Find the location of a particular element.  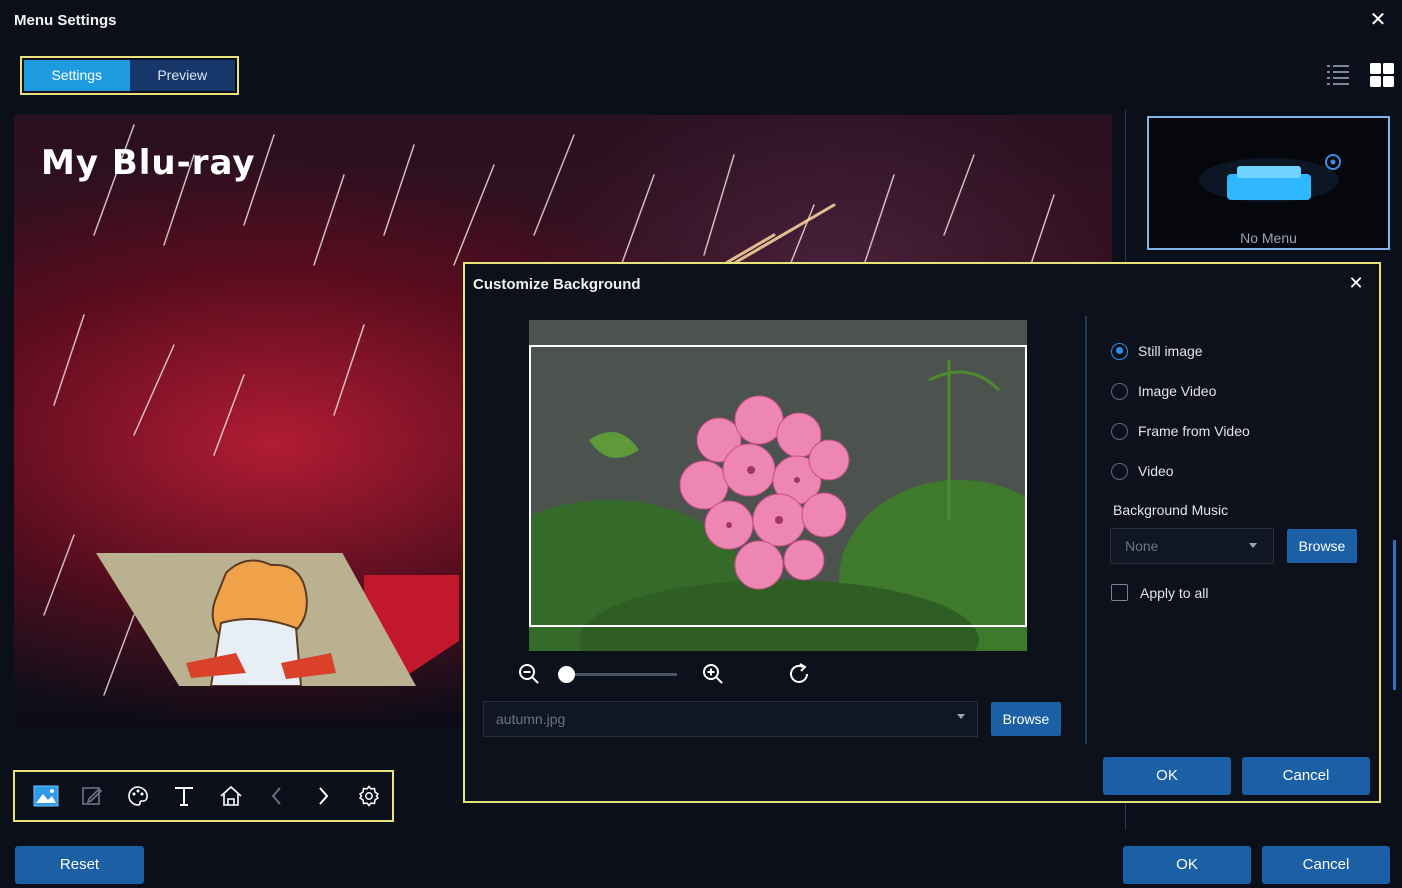

image-icon is located at coordinates (46, 796).